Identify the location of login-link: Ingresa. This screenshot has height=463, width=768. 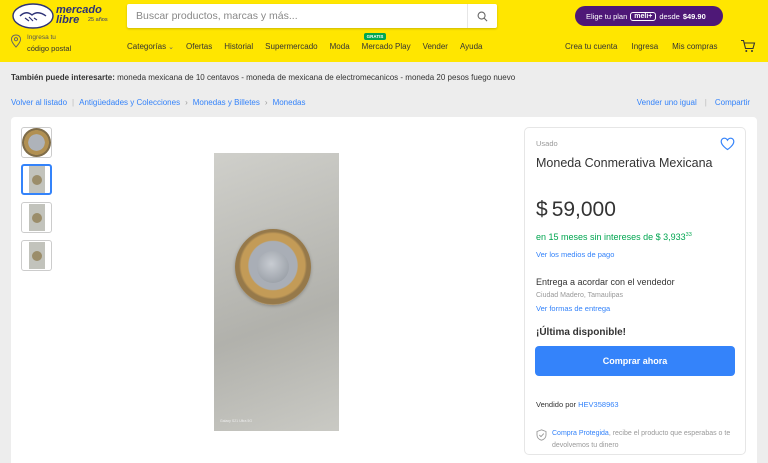
(644, 46).